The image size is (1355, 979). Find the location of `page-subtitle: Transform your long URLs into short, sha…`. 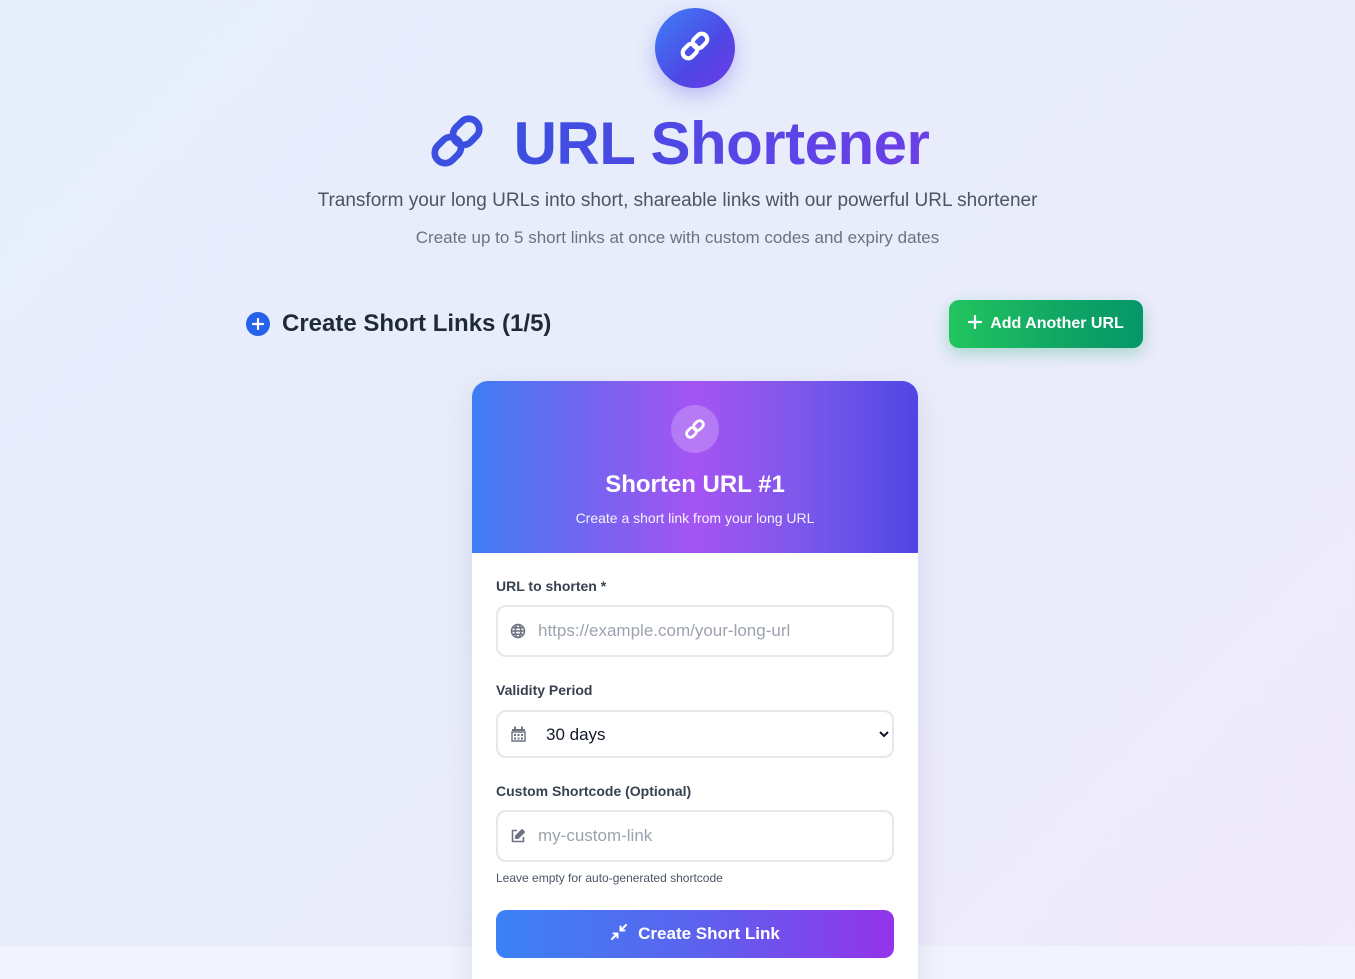

page-subtitle: Transform your long URLs into short, sha… is located at coordinates (677, 200).